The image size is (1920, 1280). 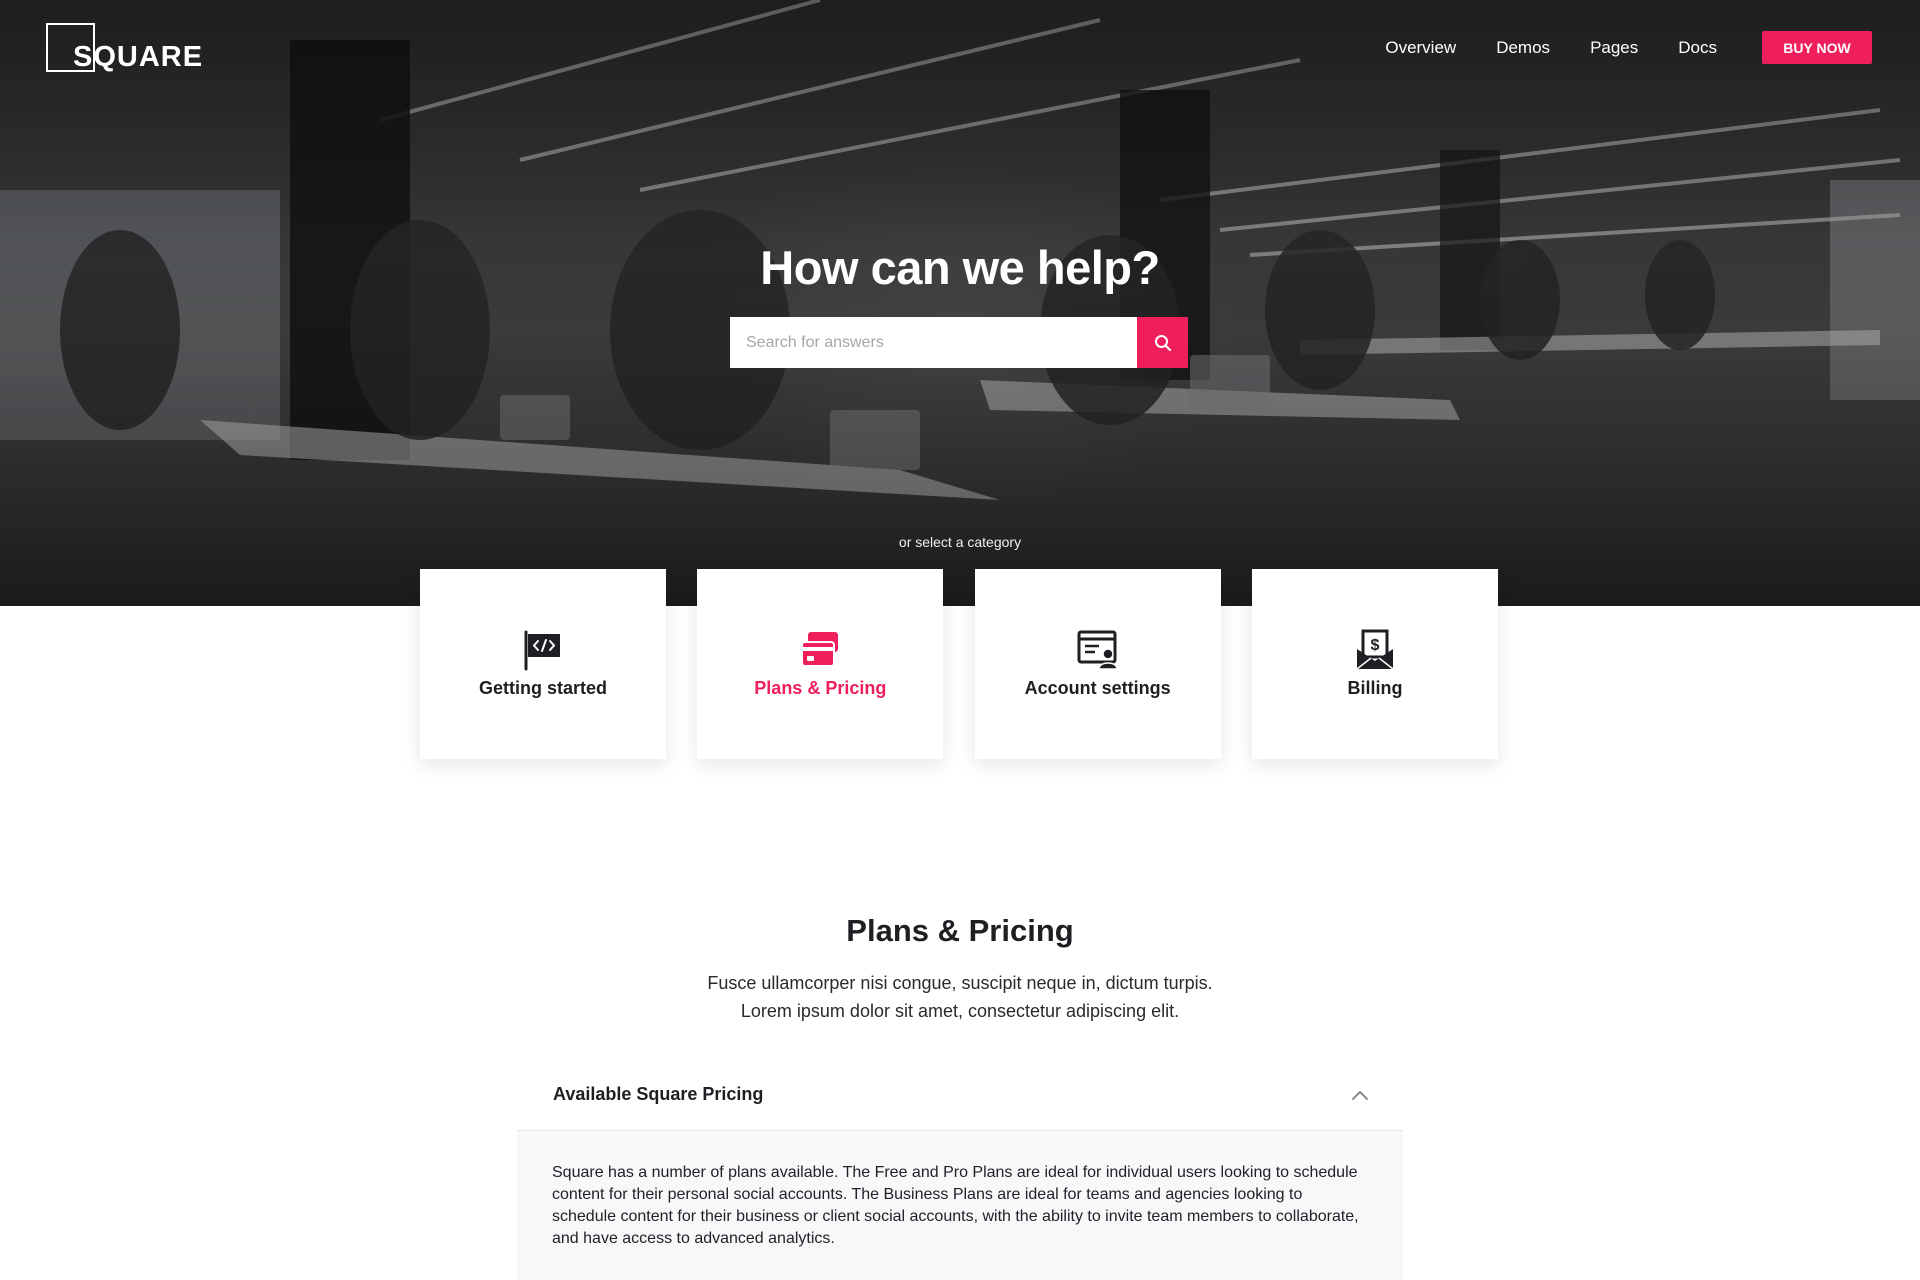 What do you see at coordinates (1523, 48) in the screenshot?
I see `nav-demos: Demos` at bounding box center [1523, 48].